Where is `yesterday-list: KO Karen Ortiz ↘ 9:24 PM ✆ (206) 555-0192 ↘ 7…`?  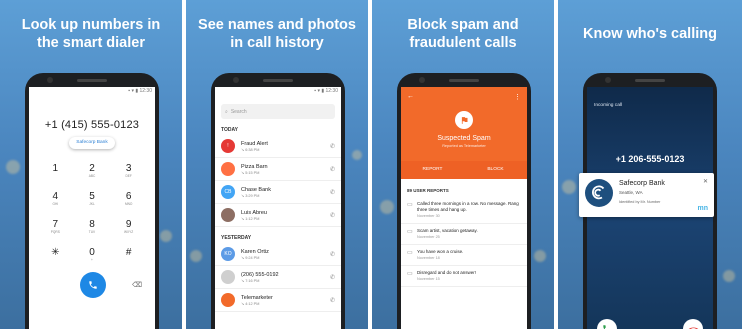
yesterday-list: KO Karen Ortiz ↘ 9:24 PM ✆ (206) 555-0192 ↘ 7… is located at coordinates (278, 277).